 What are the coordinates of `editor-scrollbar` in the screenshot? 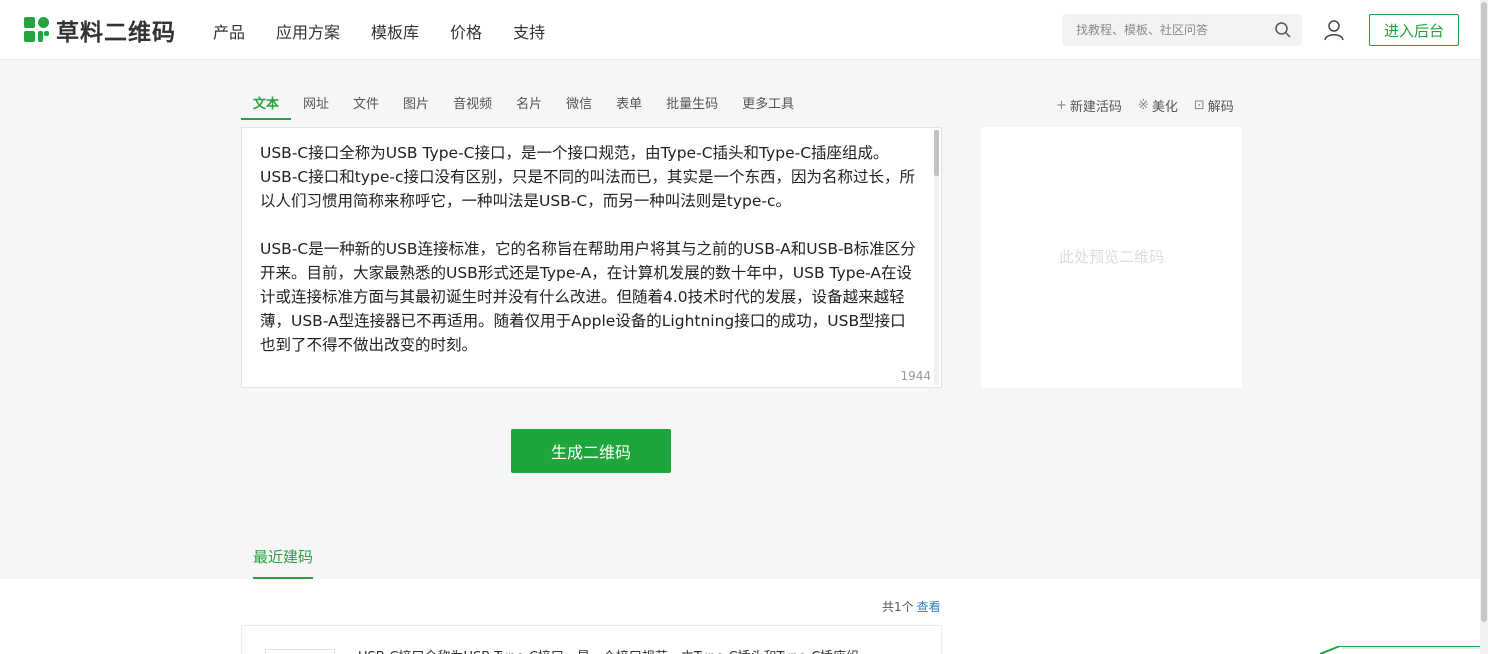 It's located at (936, 257).